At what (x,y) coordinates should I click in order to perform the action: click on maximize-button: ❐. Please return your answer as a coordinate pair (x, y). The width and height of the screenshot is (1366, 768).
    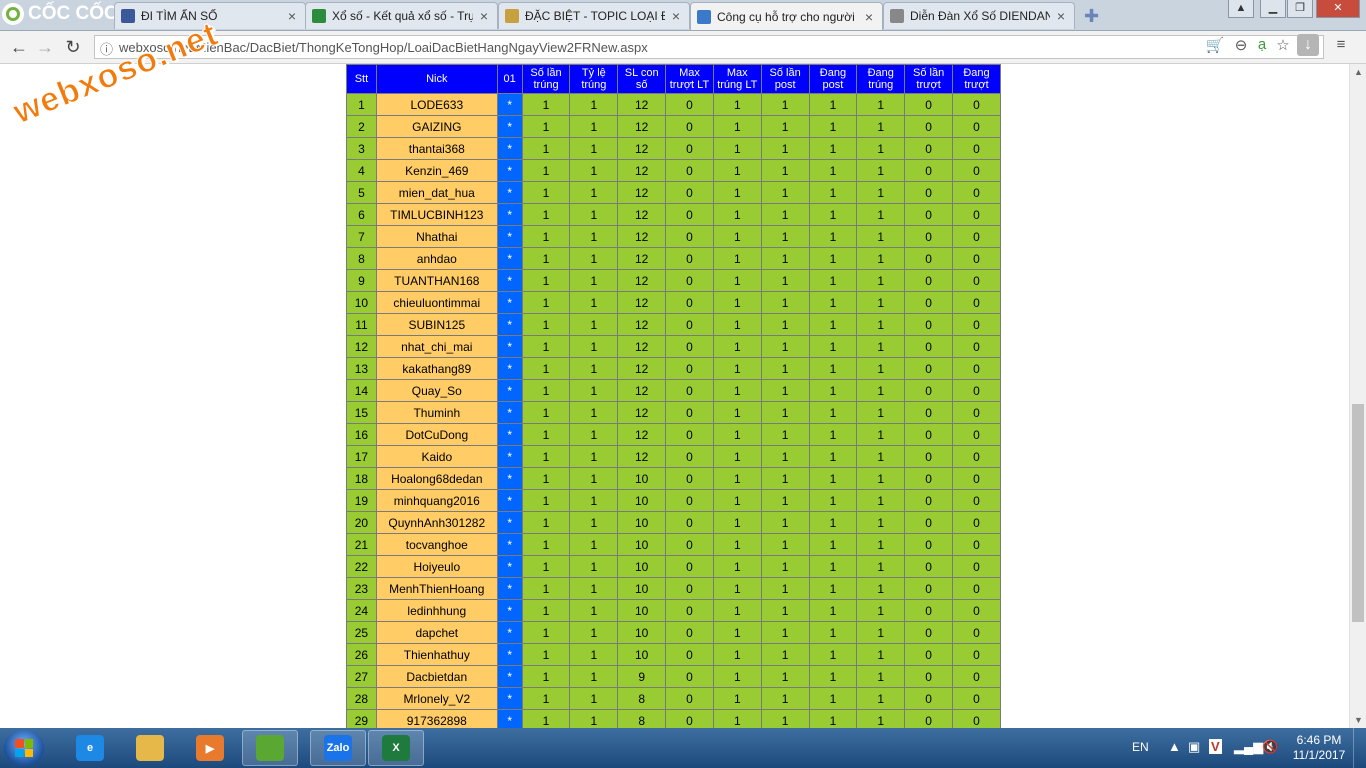
    Looking at the image, I should click on (1300, 9).